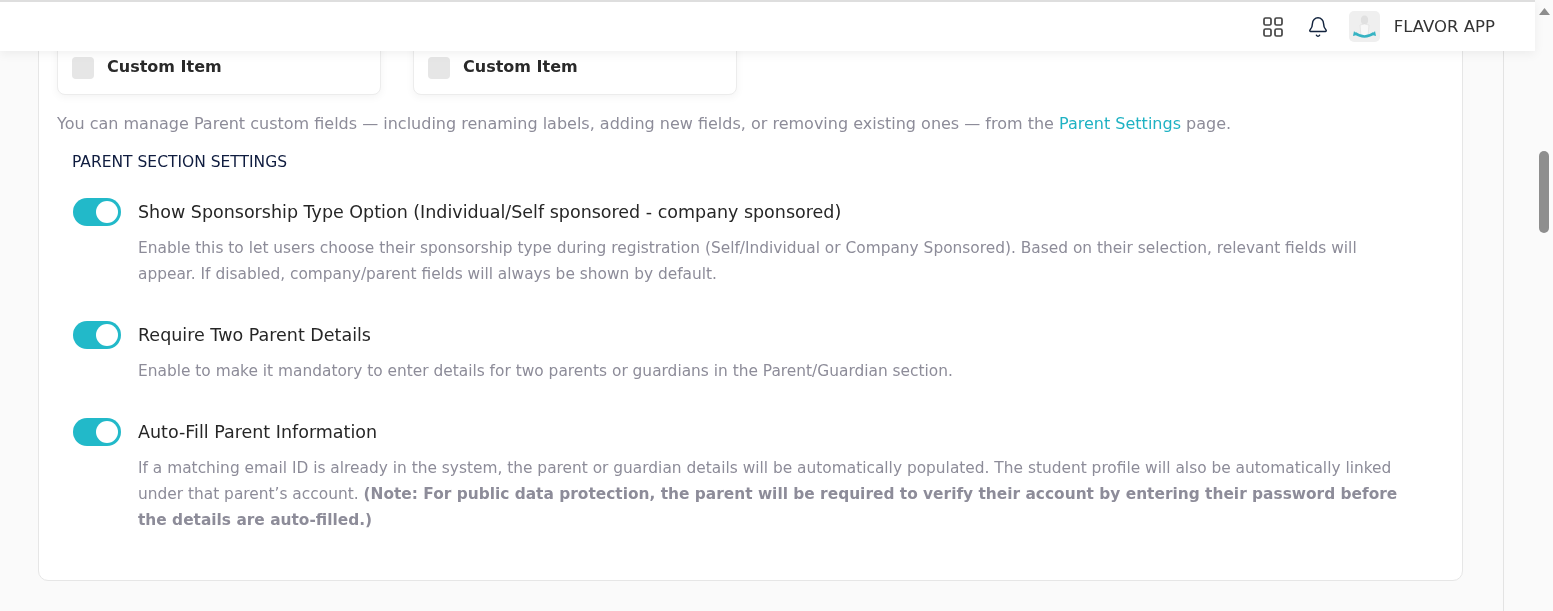 The height and width of the screenshot is (611, 1553). What do you see at coordinates (546, 371) in the screenshot?
I see `setting-description: Enable to make it mandatory to enter details for two parents or guardians in the Parent/Guardian section.` at bounding box center [546, 371].